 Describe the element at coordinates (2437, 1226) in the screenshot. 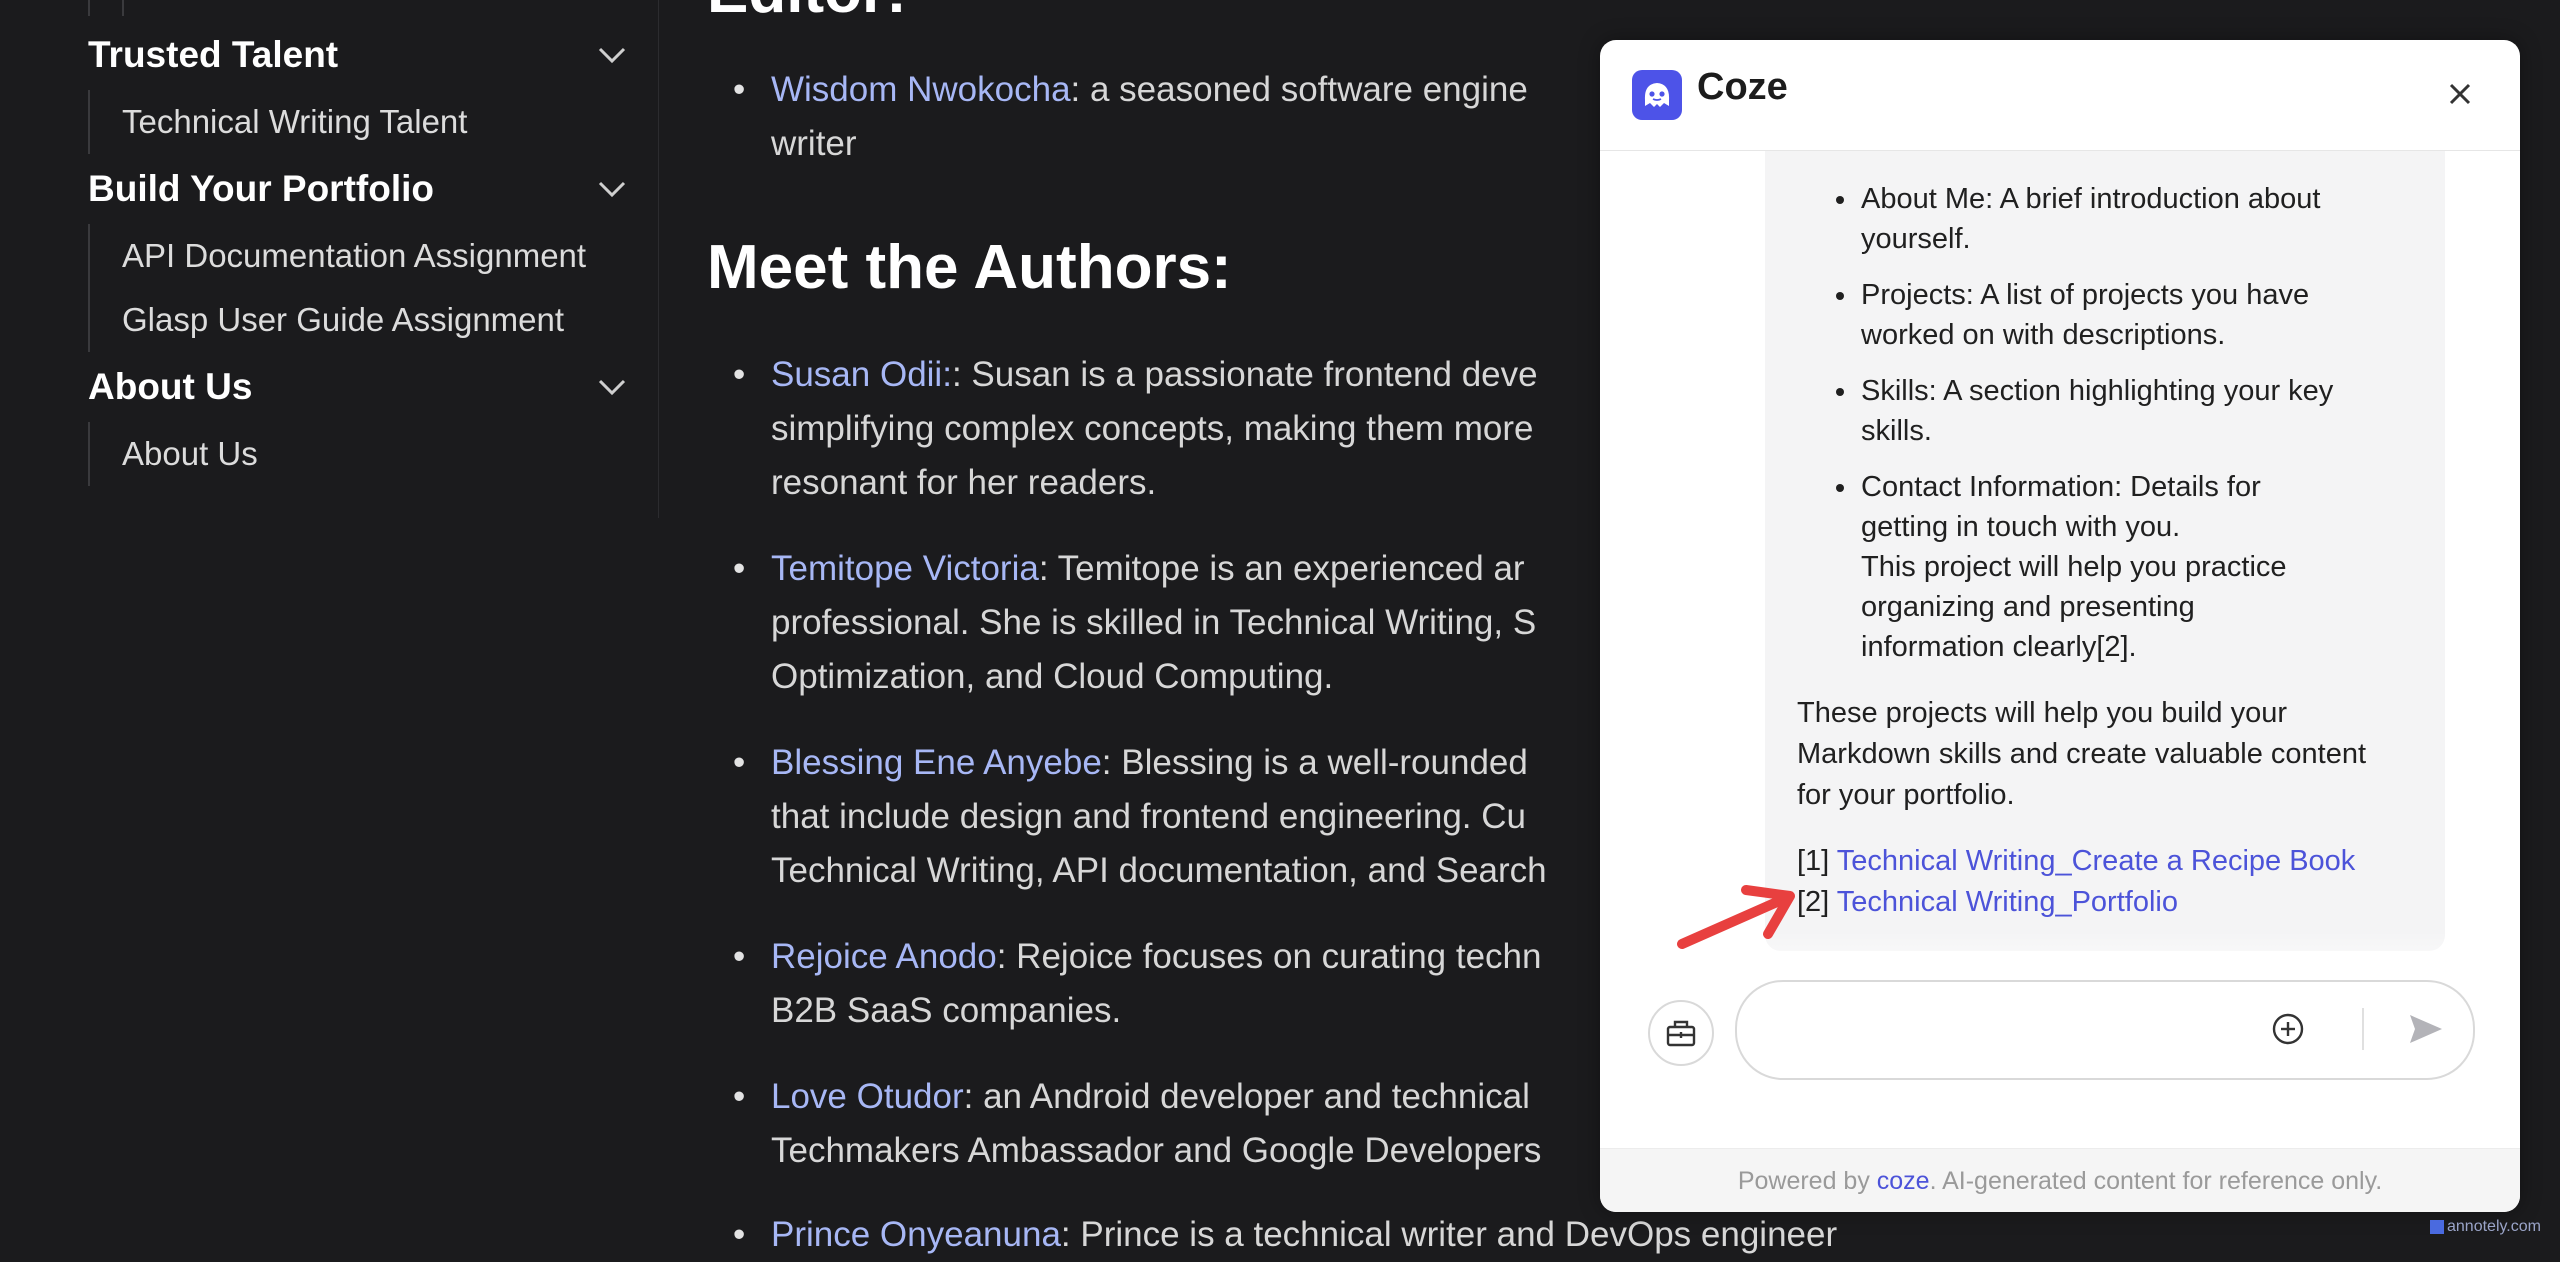

I see `watermark-logo-icon` at that location.